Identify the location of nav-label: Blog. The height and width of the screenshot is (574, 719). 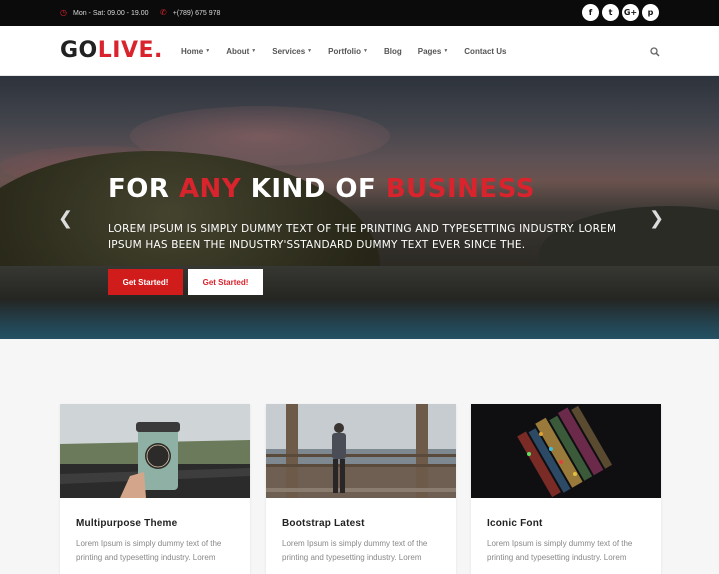
(392, 51).